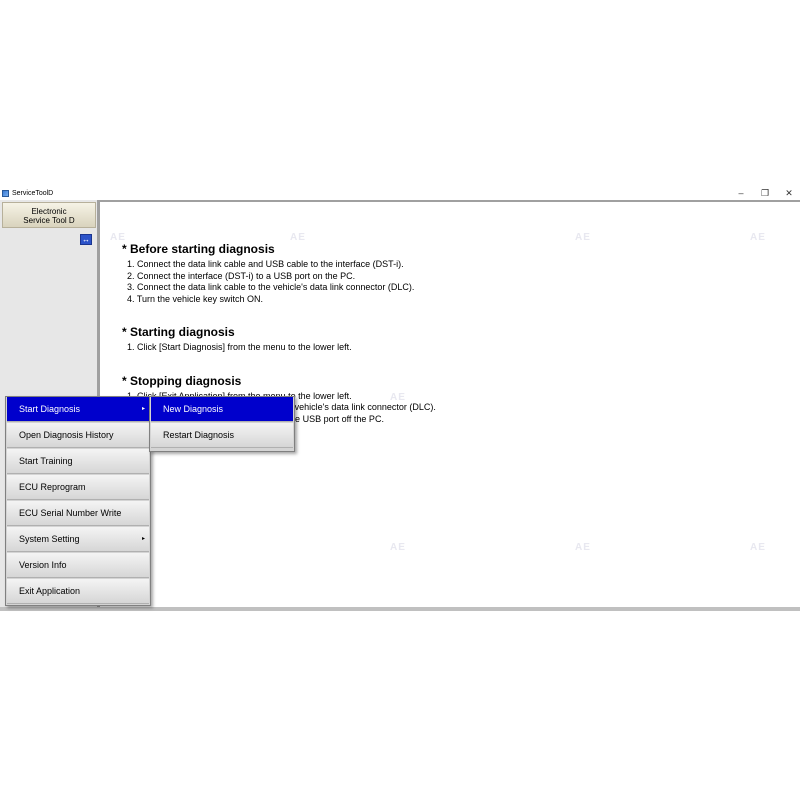 This screenshot has height=800, width=800. I want to click on menu-item-label: System Setting, so click(49, 539).